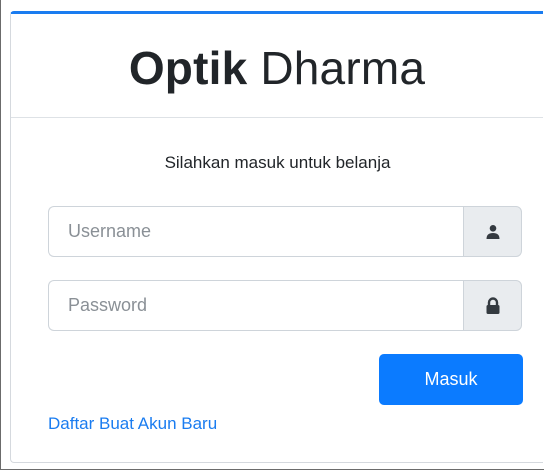 The image size is (544, 470). I want to click on brand-name-bold: Optik, so click(188, 67).